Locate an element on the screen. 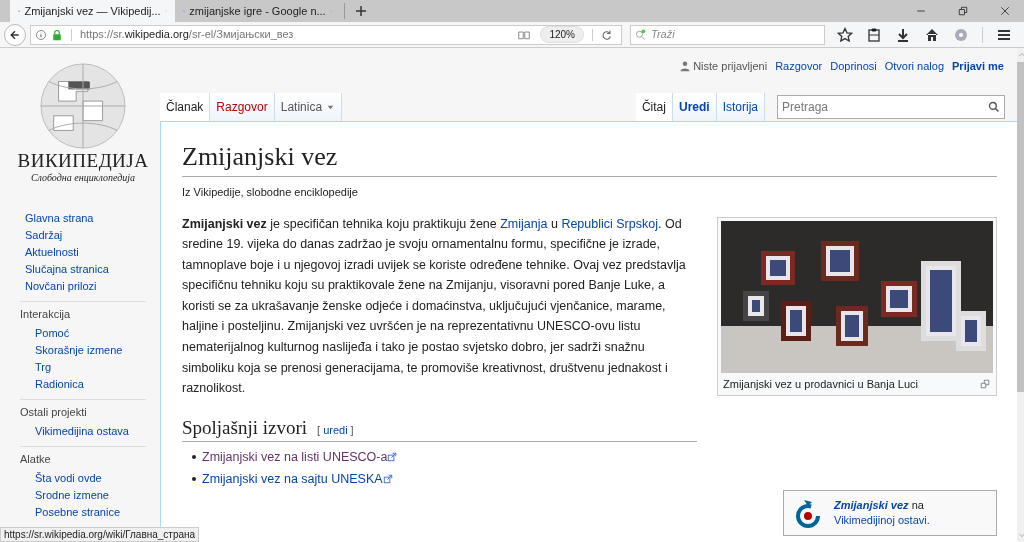 This screenshot has height=542, width=1024. page-subtitle: Iz Vikipedije, slobodne enciklopedije is located at coordinates (270, 192).